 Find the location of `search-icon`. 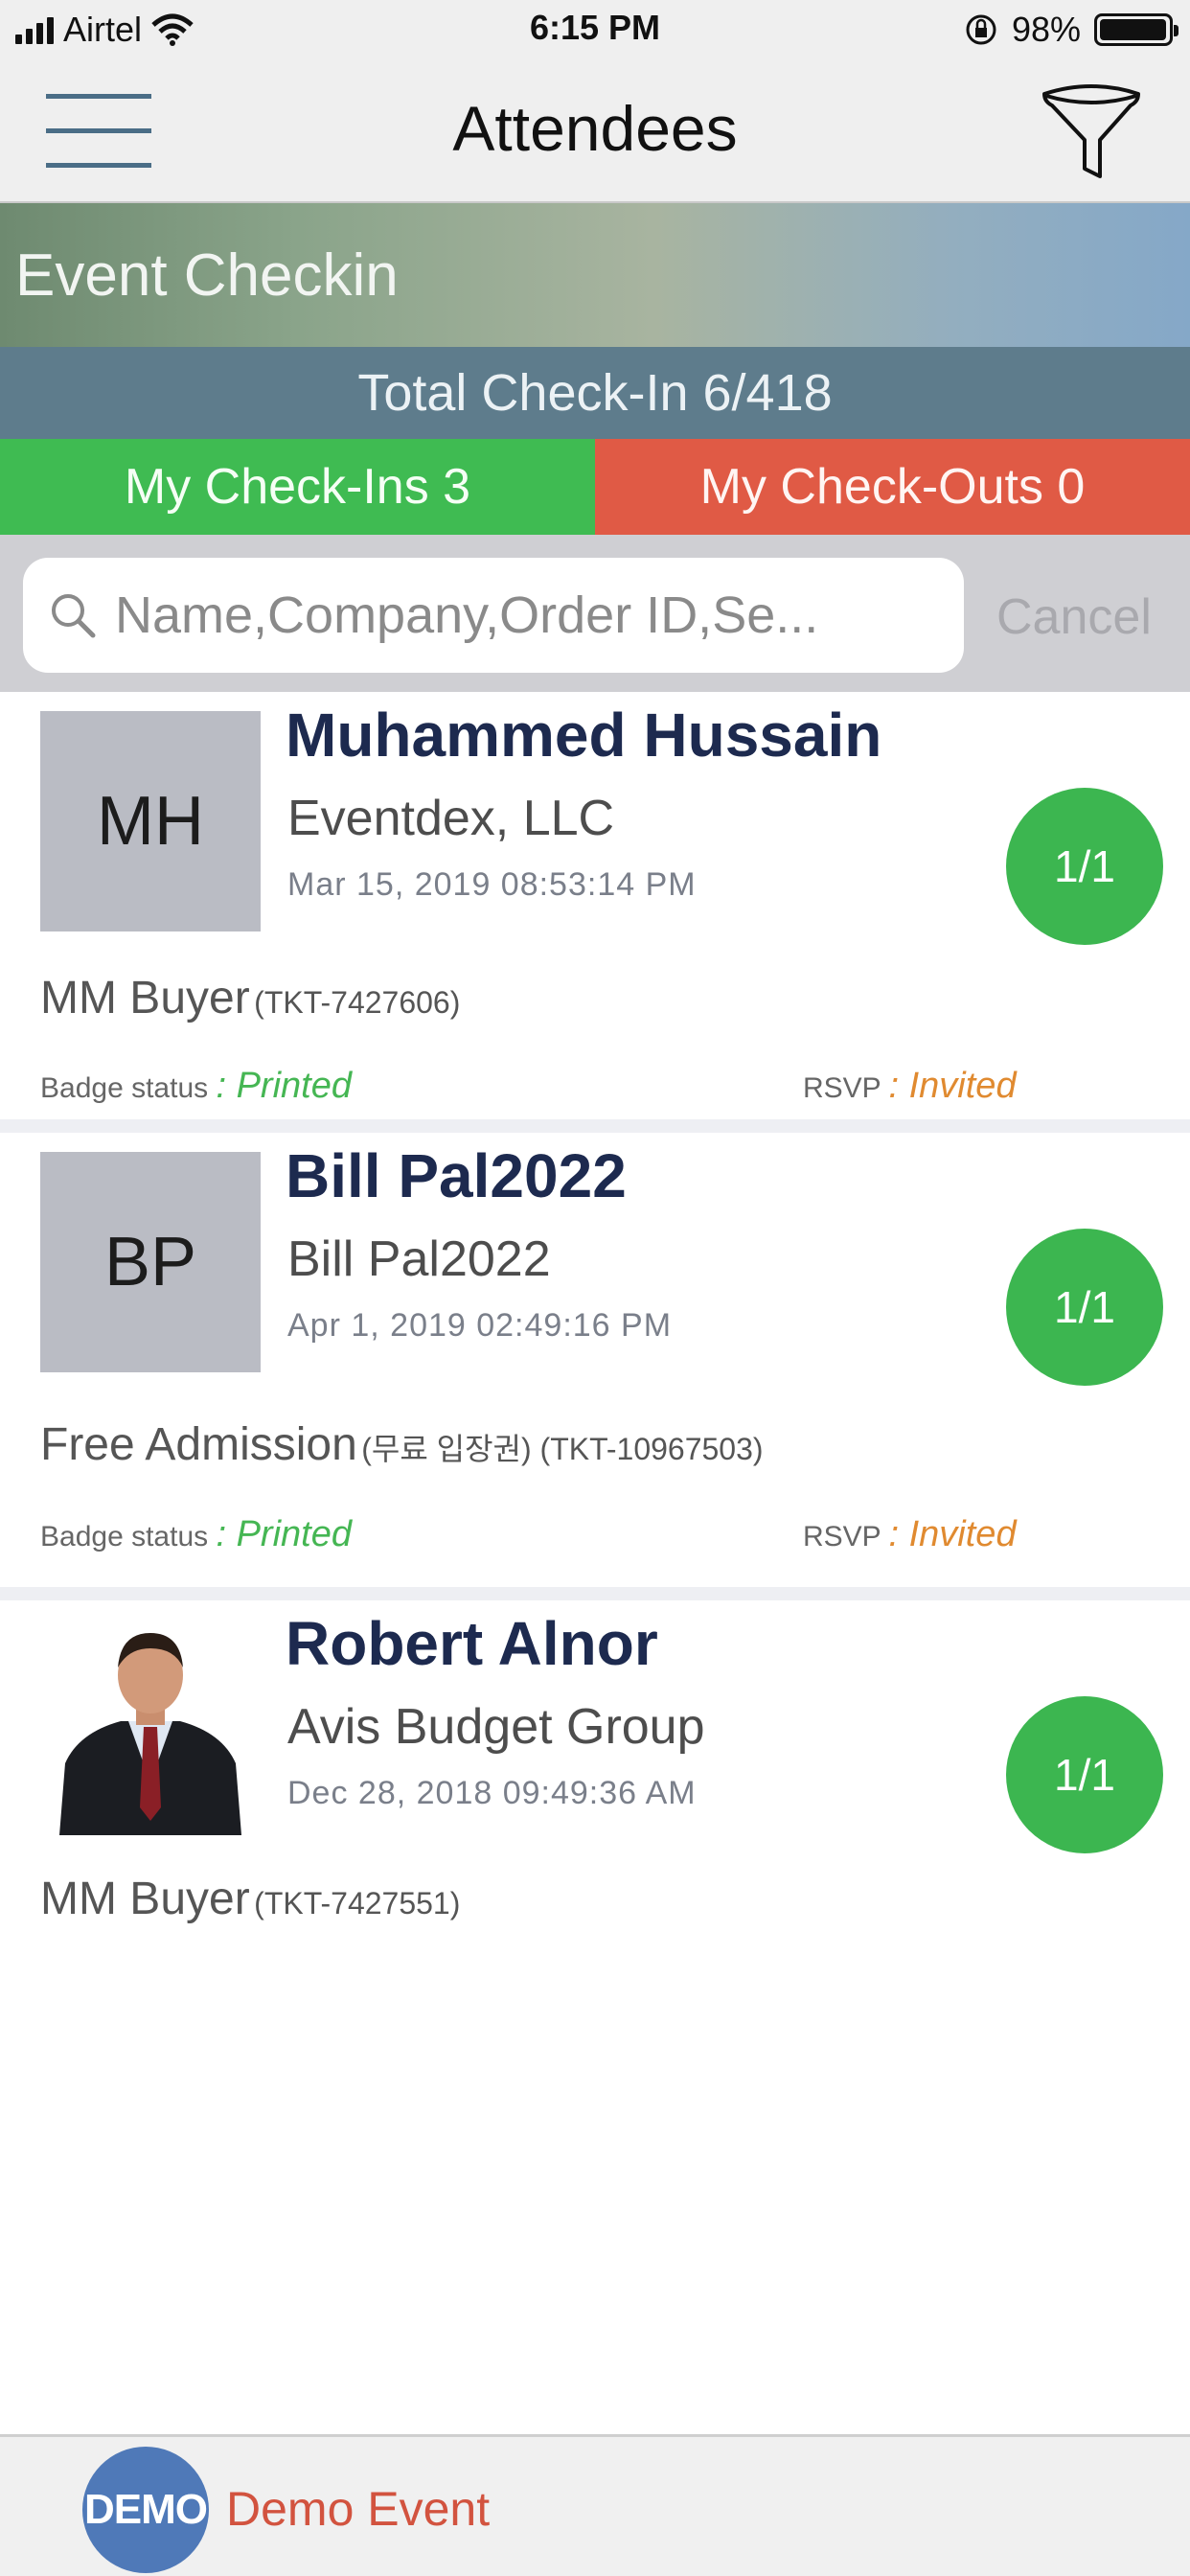

search-icon is located at coordinates (74, 616).